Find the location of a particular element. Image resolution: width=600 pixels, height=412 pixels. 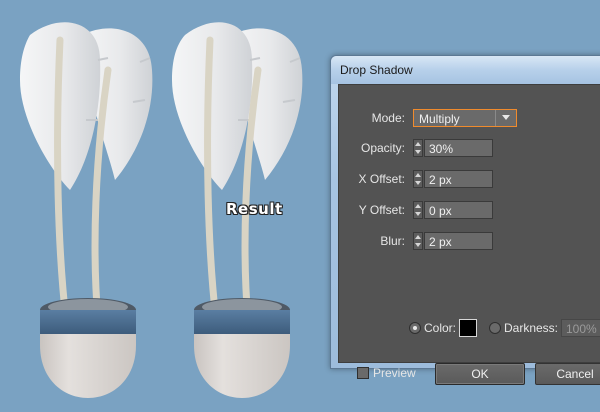

opacity-label: Opacity: is located at coordinates (382, 148).